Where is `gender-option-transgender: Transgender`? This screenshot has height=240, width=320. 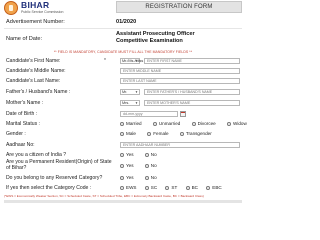
gender-option-transgender: Transgender is located at coordinates (195, 134).